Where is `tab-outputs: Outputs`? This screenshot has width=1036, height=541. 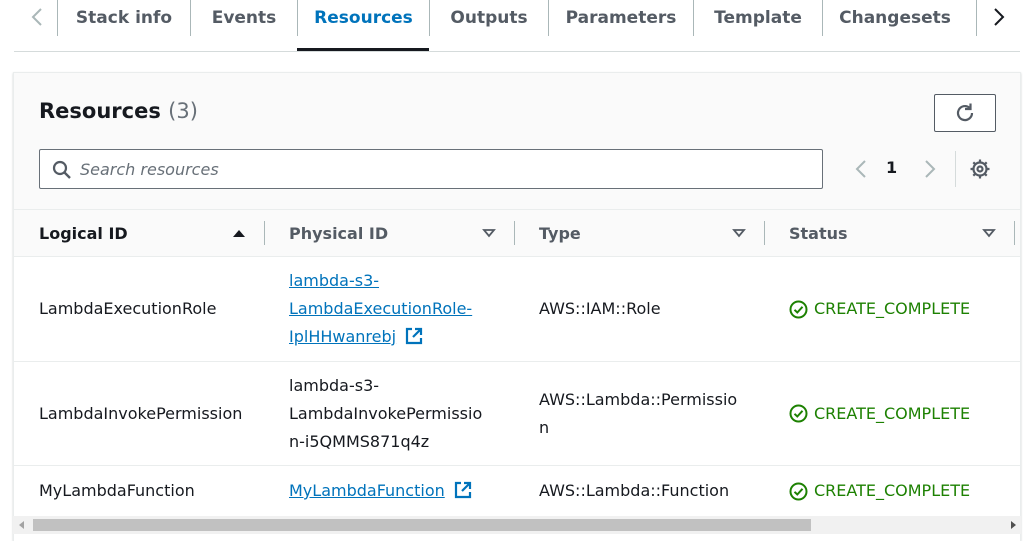
tab-outputs: Outputs is located at coordinates (489, 18).